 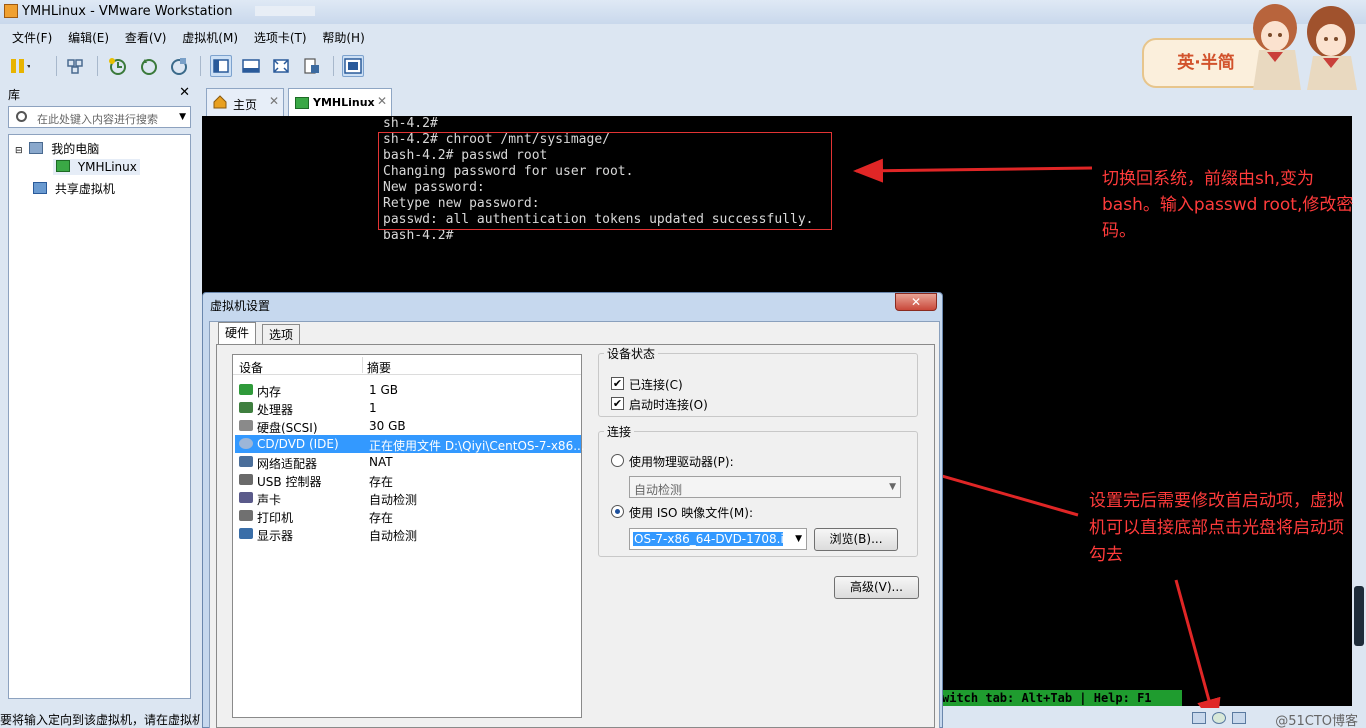 What do you see at coordinates (246, 533) in the screenshot?
I see `monitor-icon` at bounding box center [246, 533].